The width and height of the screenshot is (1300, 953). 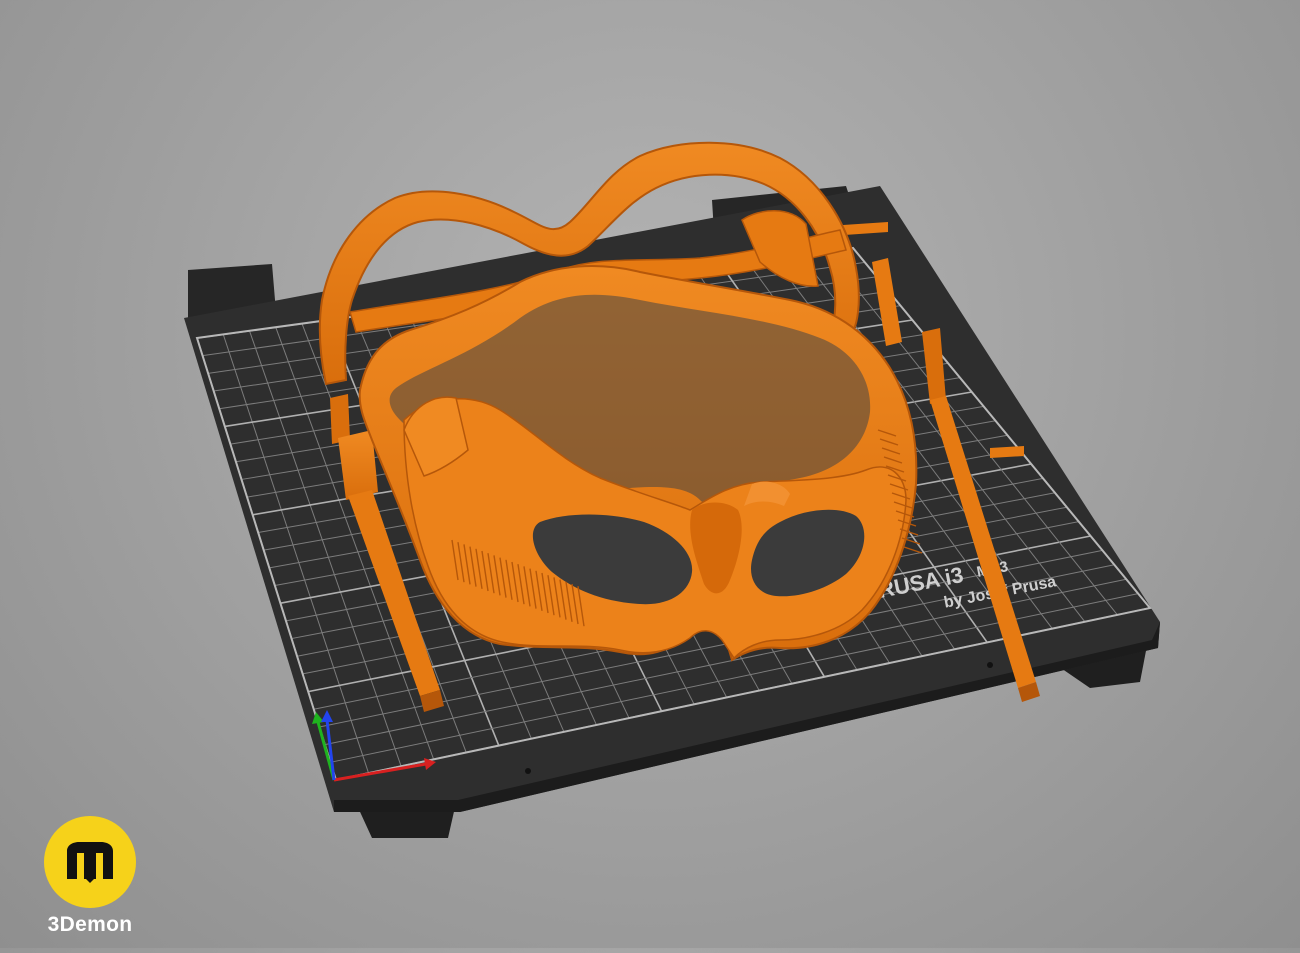 What do you see at coordinates (90, 924) in the screenshot?
I see `watermark-name: 3Demon` at bounding box center [90, 924].